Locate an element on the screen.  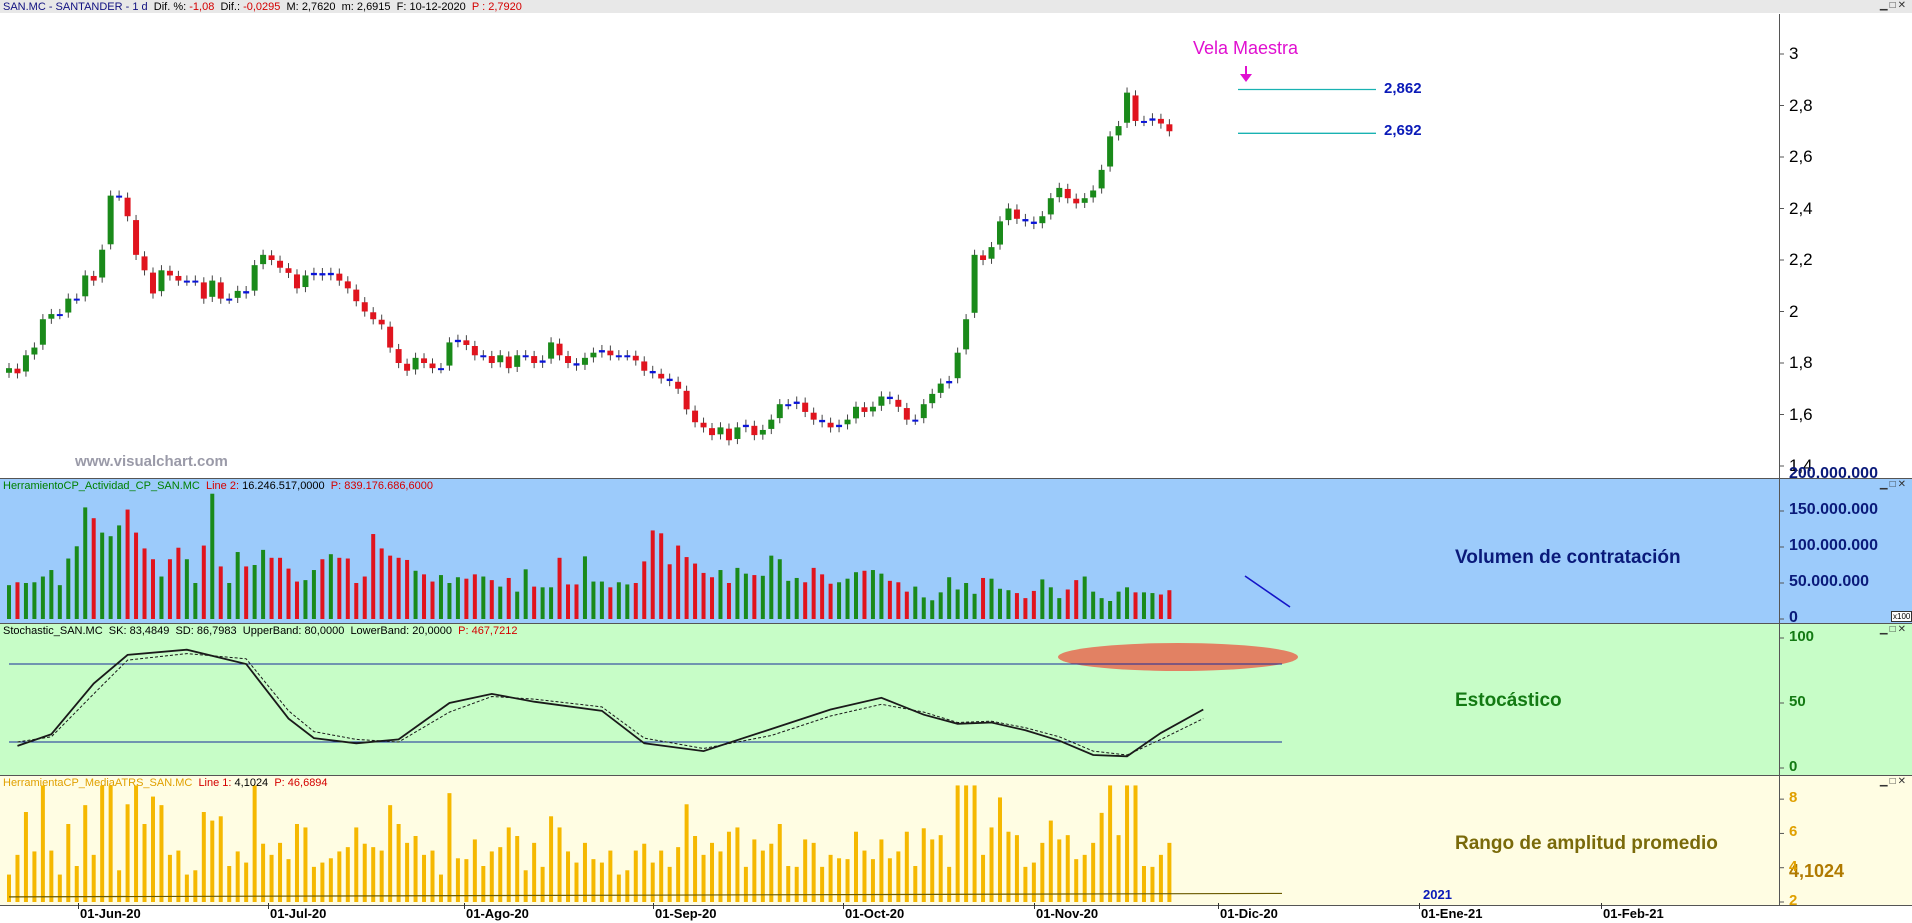
x-axis-label: 01-Jun-20 is located at coordinates (110, 913).